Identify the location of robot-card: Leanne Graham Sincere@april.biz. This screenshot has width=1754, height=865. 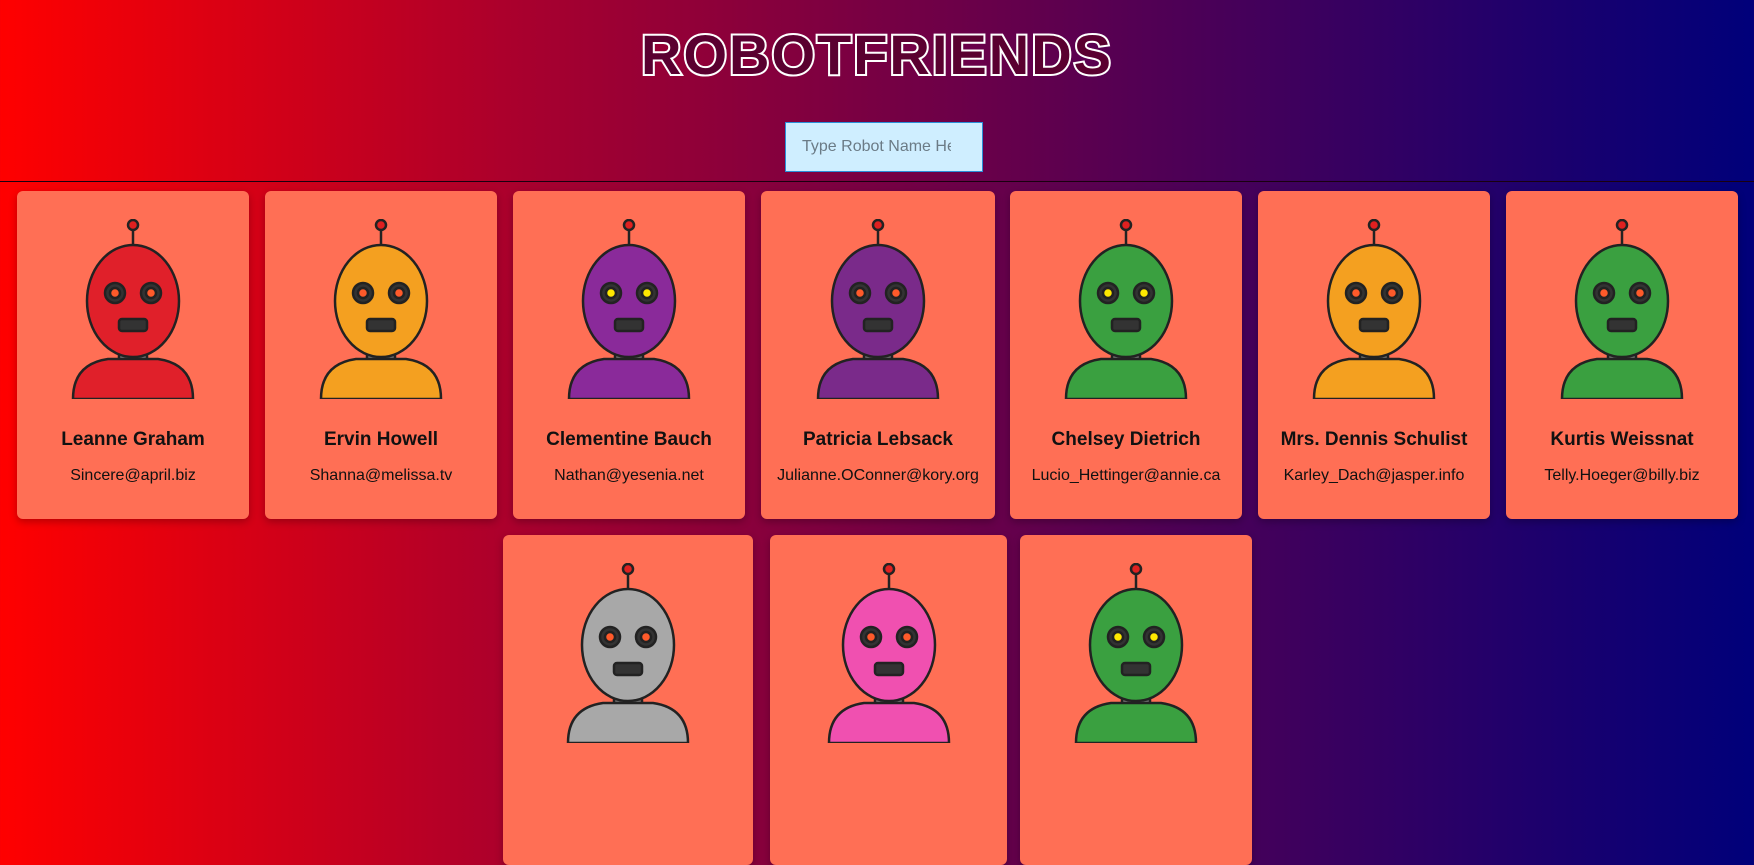
(133, 355).